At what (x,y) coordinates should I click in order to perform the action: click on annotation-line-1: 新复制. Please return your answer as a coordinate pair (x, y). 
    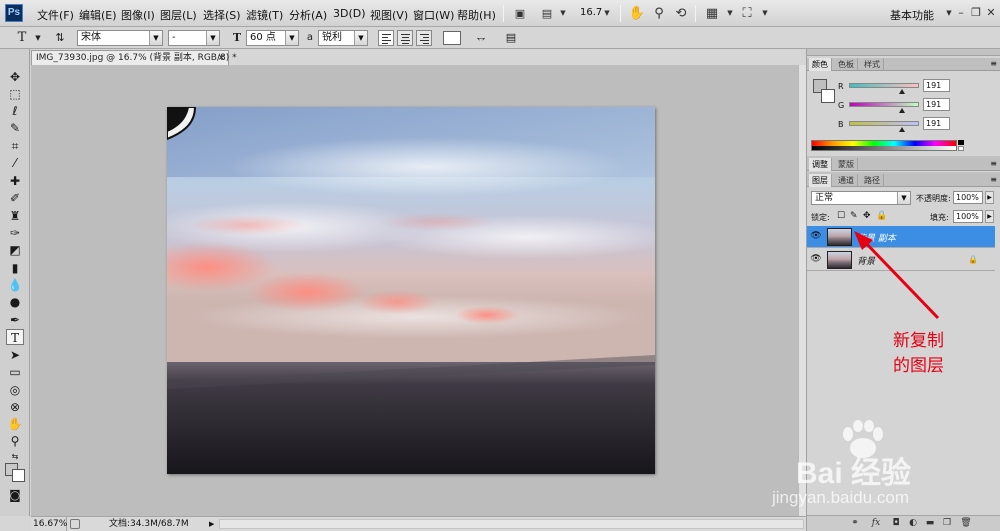
    Looking at the image, I should click on (918, 341).